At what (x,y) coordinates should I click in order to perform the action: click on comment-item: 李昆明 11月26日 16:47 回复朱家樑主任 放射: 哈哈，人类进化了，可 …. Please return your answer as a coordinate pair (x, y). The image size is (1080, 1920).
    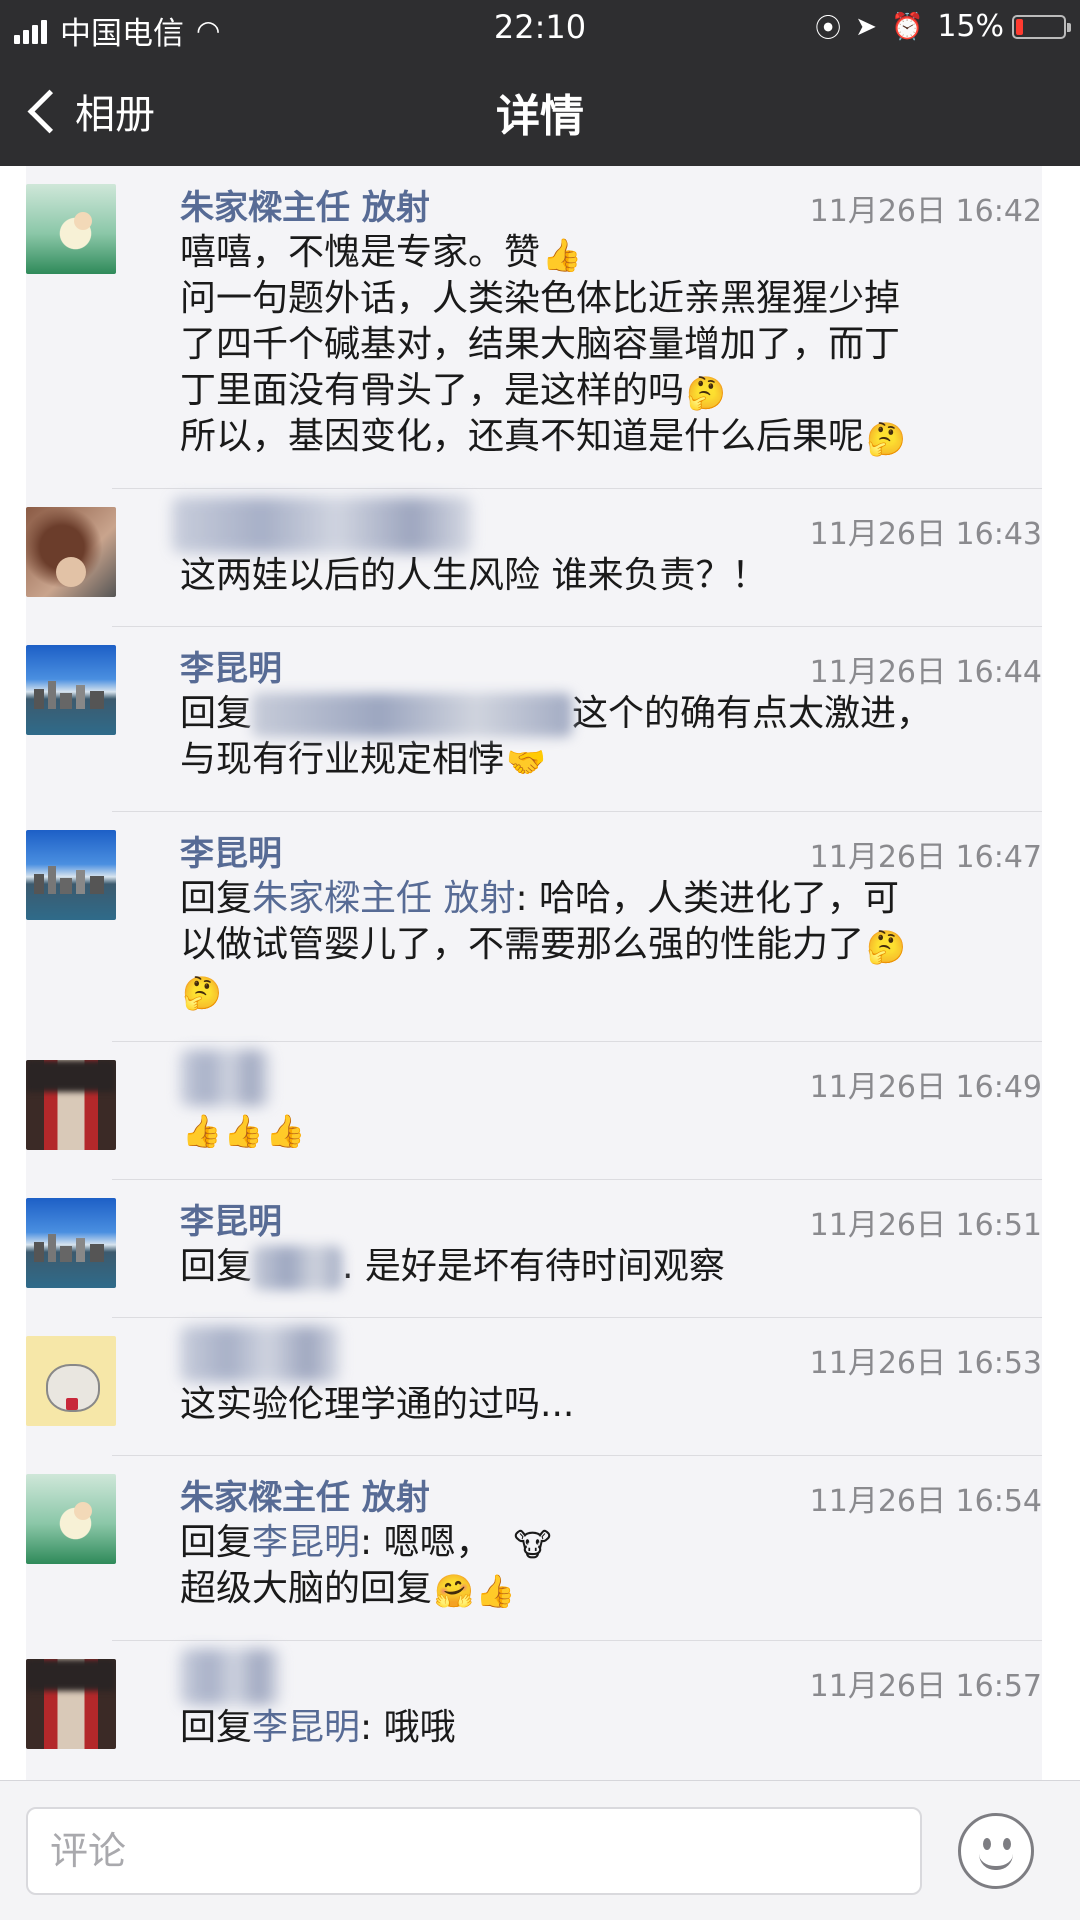
    Looking at the image, I should click on (534, 926).